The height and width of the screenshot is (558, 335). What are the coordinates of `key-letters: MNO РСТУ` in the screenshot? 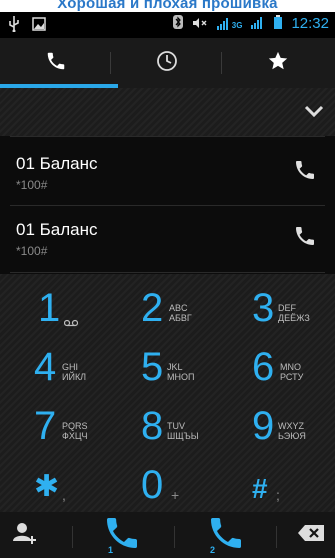 It's located at (292, 372).